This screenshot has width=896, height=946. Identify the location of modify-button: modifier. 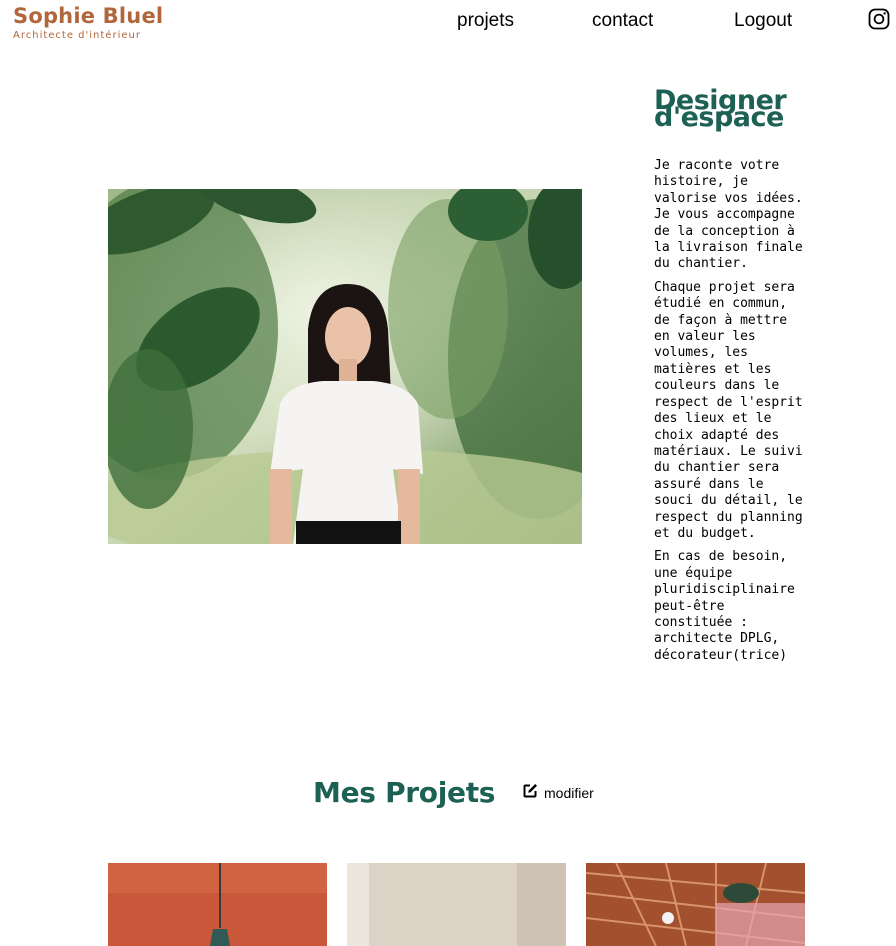
(558, 793).